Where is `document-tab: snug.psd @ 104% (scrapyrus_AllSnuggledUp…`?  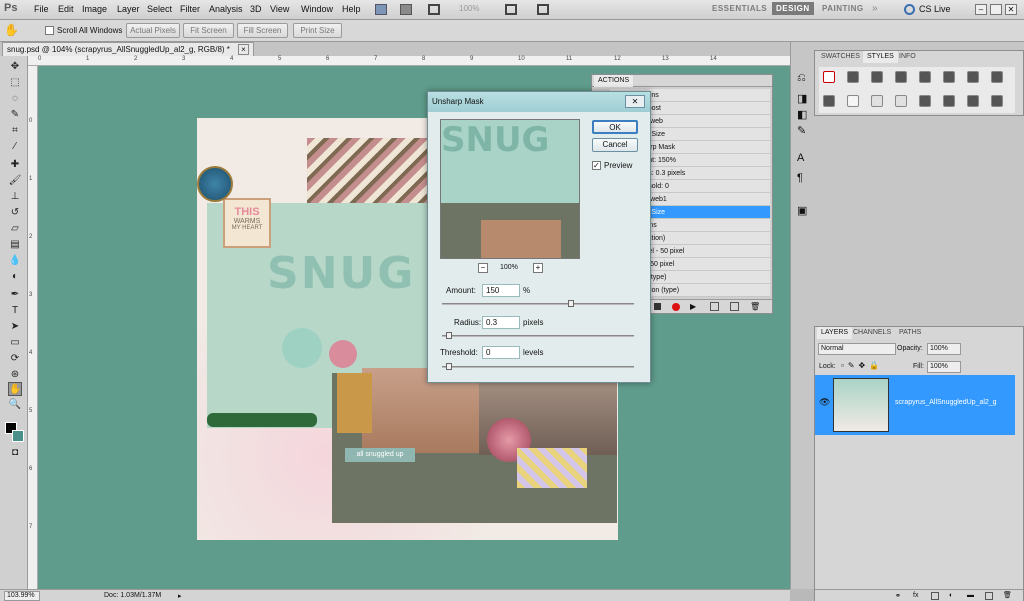 document-tab: snug.psd @ 104% (scrapyrus_AllSnuggledUp… is located at coordinates (128, 49).